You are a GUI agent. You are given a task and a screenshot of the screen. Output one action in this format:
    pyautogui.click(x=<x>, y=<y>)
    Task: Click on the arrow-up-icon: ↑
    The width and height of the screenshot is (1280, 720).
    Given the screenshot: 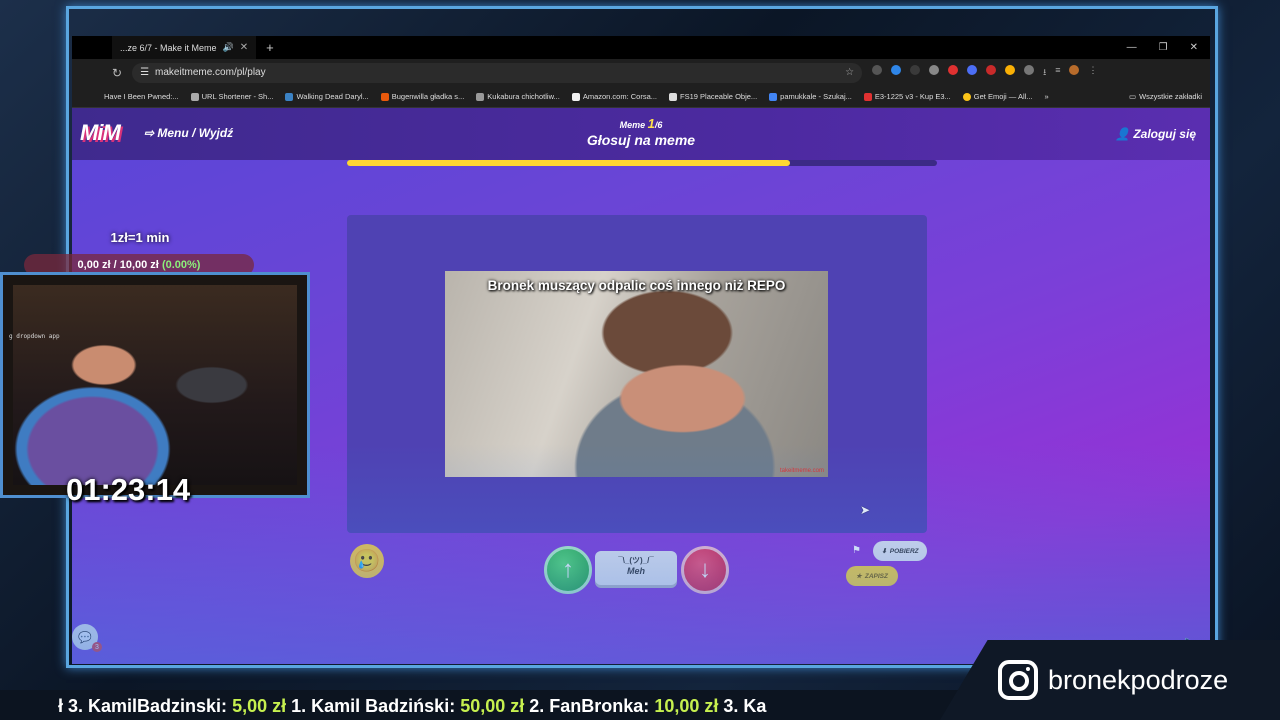 What is the action you would take?
    pyautogui.click(x=568, y=569)
    